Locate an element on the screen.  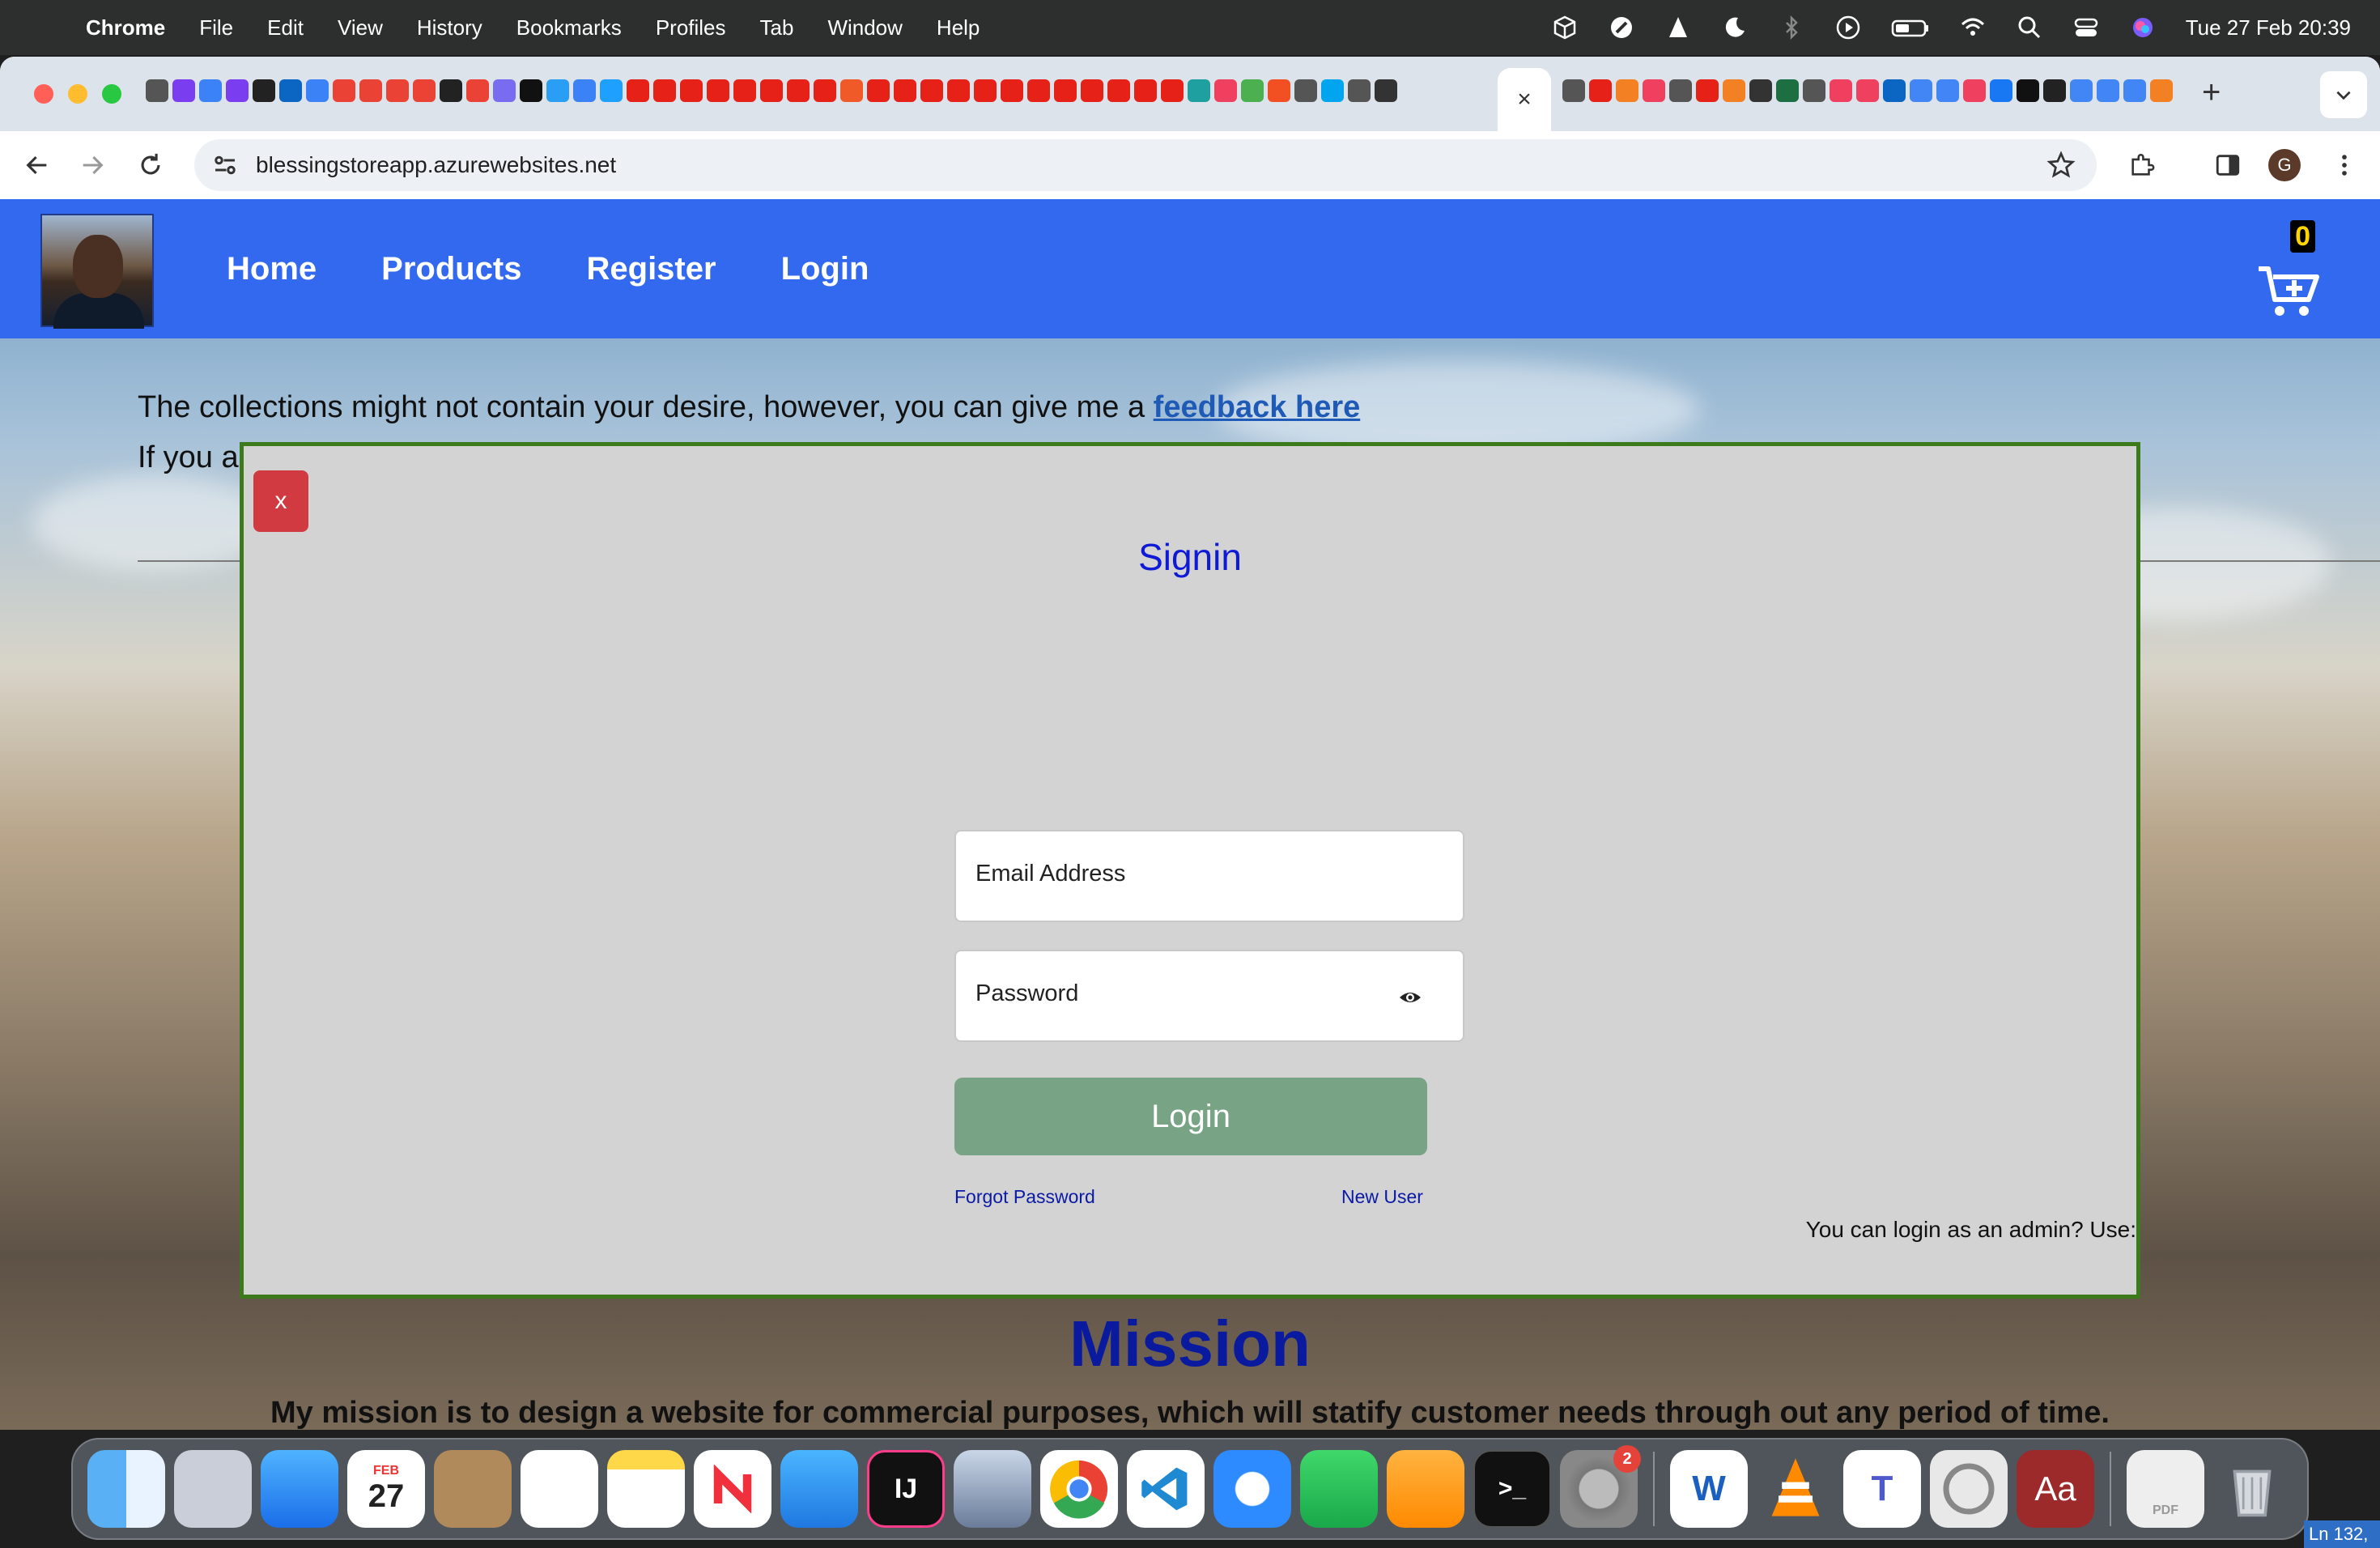
moon-icon is located at coordinates (1735, 27).